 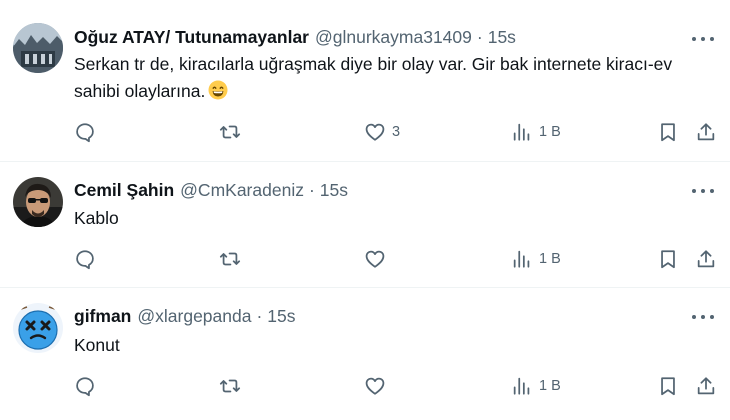 What do you see at coordinates (102, 316) in the screenshot?
I see `display-name: gifman` at bounding box center [102, 316].